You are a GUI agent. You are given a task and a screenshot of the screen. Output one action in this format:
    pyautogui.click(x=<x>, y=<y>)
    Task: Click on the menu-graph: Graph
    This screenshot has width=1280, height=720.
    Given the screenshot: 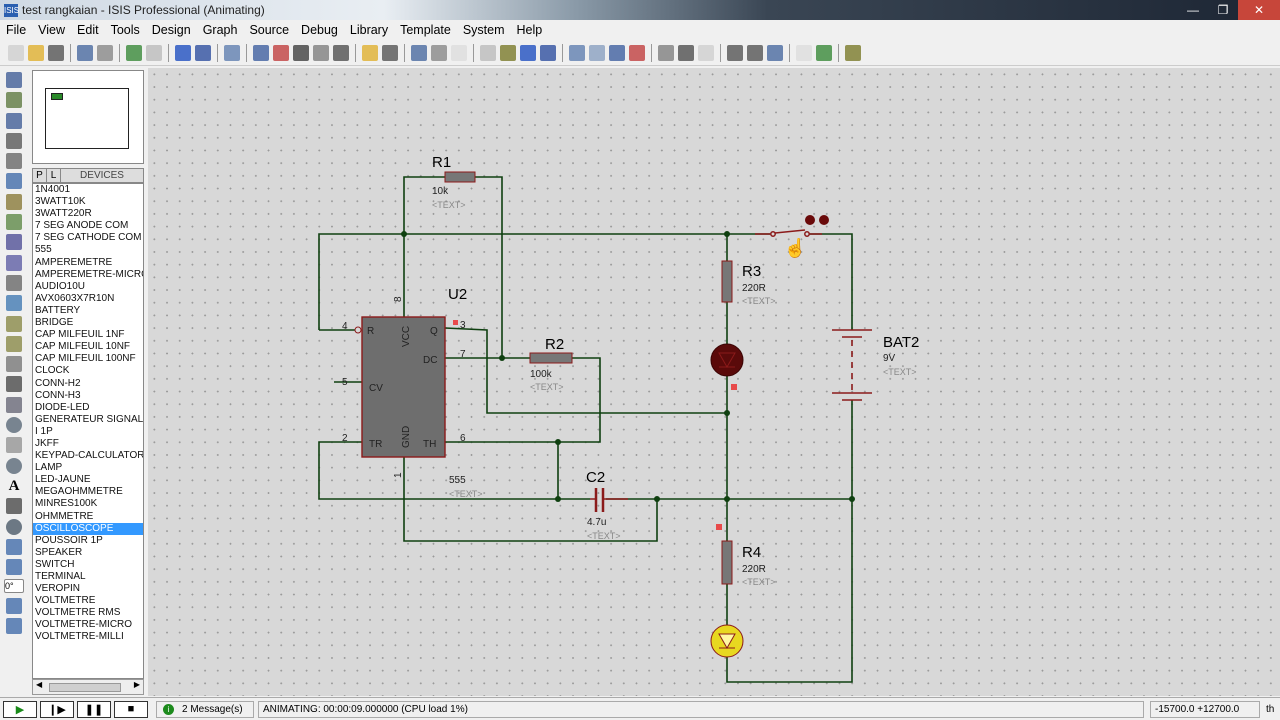 What is the action you would take?
    pyautogui.click(x=220, y=30)
    